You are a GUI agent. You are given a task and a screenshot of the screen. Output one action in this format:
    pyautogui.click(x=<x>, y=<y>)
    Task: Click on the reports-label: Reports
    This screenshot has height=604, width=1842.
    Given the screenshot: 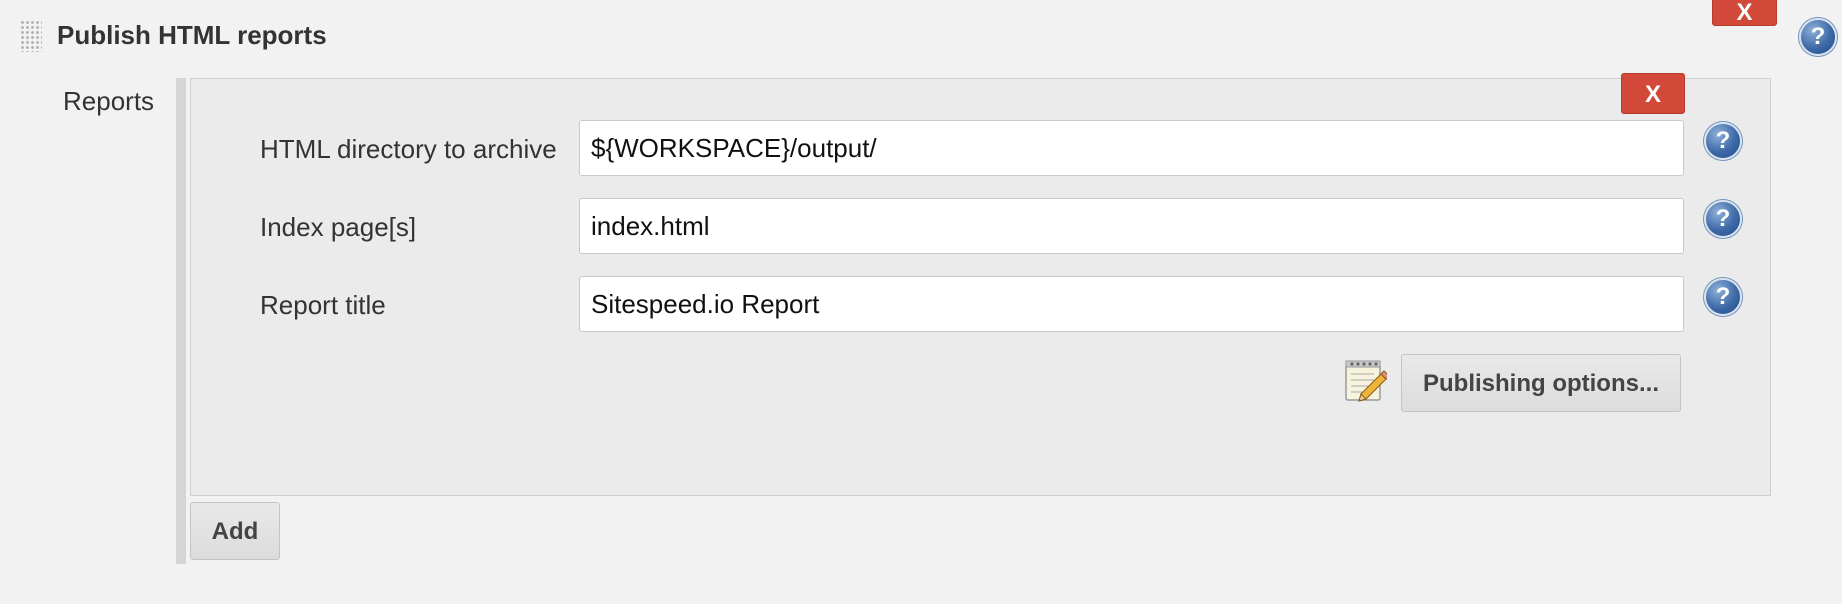 What is the action you would take?
    pyautogui.click(x=109, y=101)
    